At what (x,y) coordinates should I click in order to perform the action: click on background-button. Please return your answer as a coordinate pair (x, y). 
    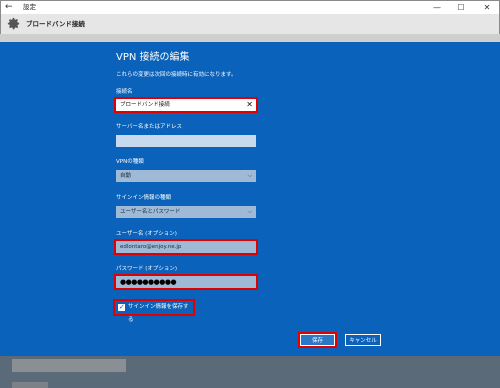
    Looking at the image, I should click on (30, 385).